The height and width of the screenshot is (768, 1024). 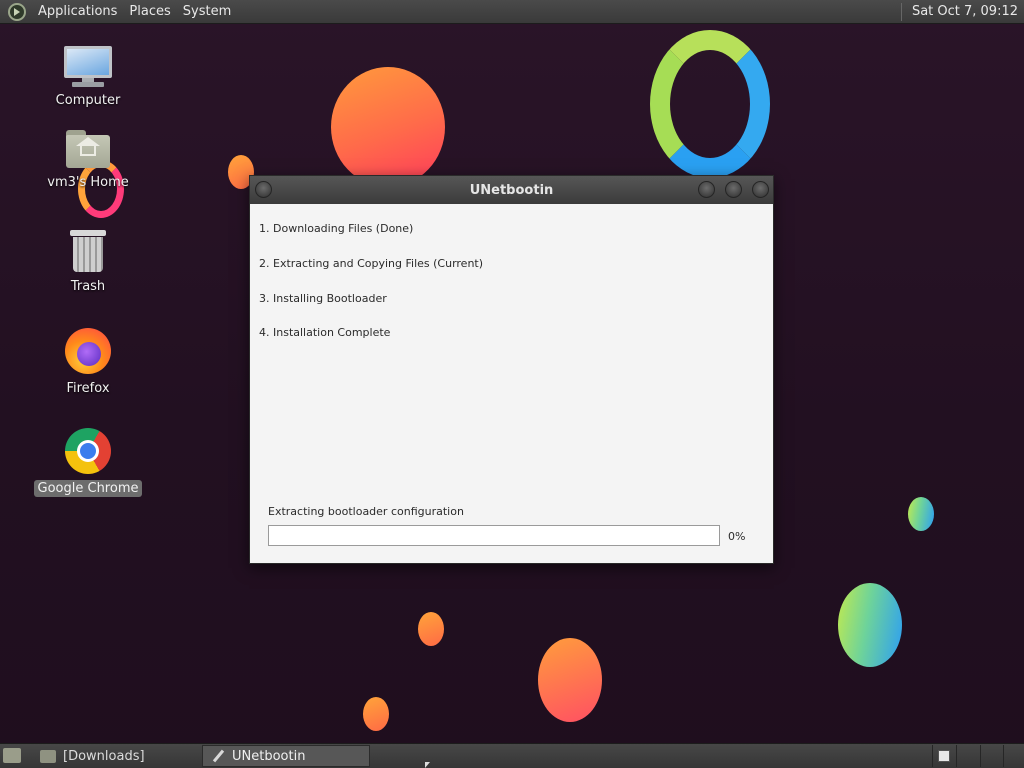 What do you see at coordinates (366, 511) in the screenshot?
I see `status-text: Extracting bootloader configuration` at bounding box center [366, 511].